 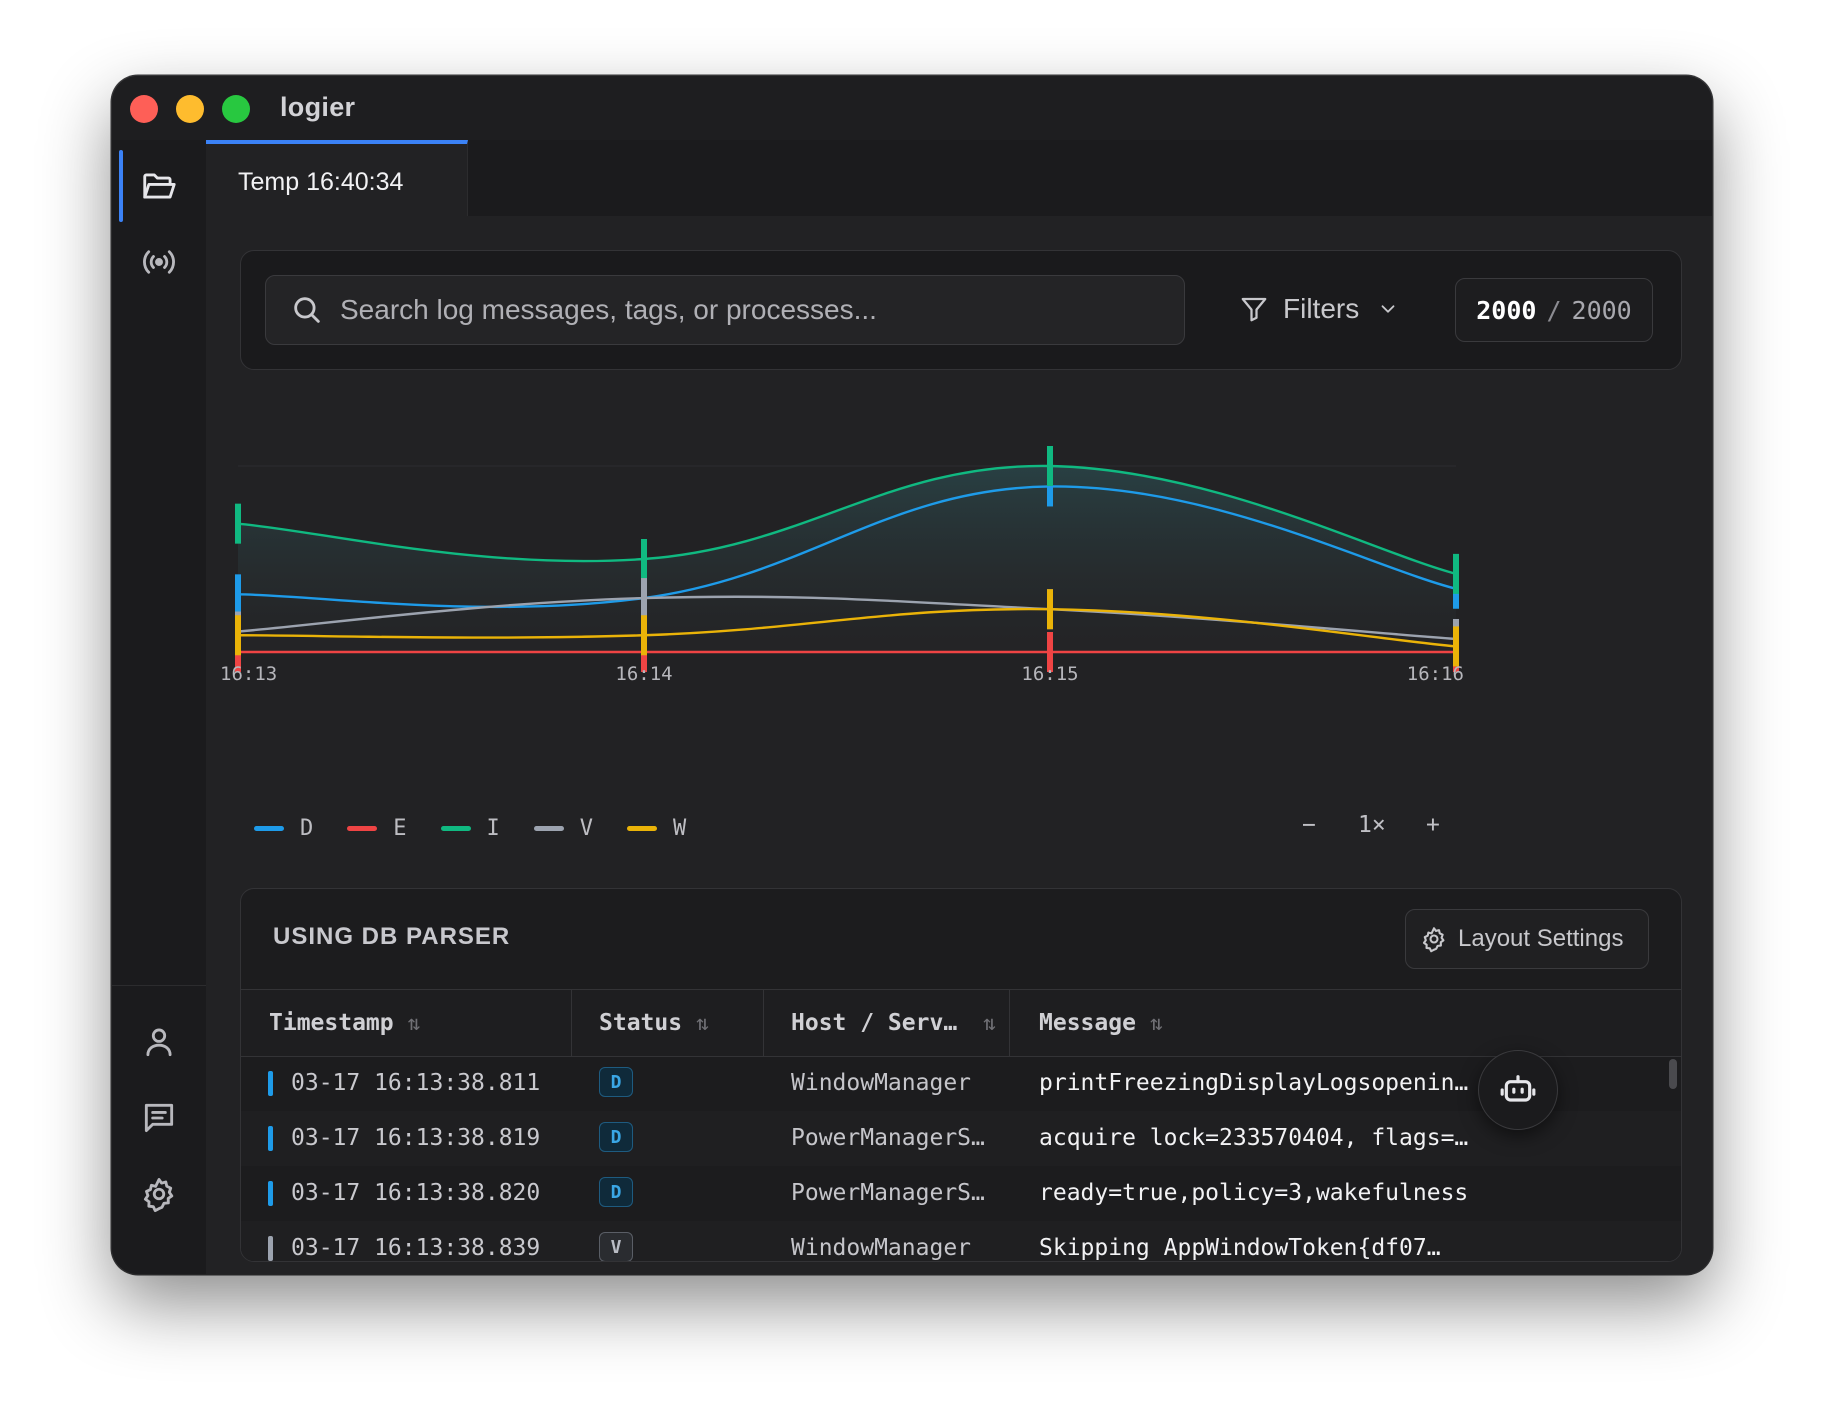 What do you see at coordinates (893, 1023) in the screenshot?
I see `column-header-host: Host / Serv… ⇅` at bounding box center [893, 1023].